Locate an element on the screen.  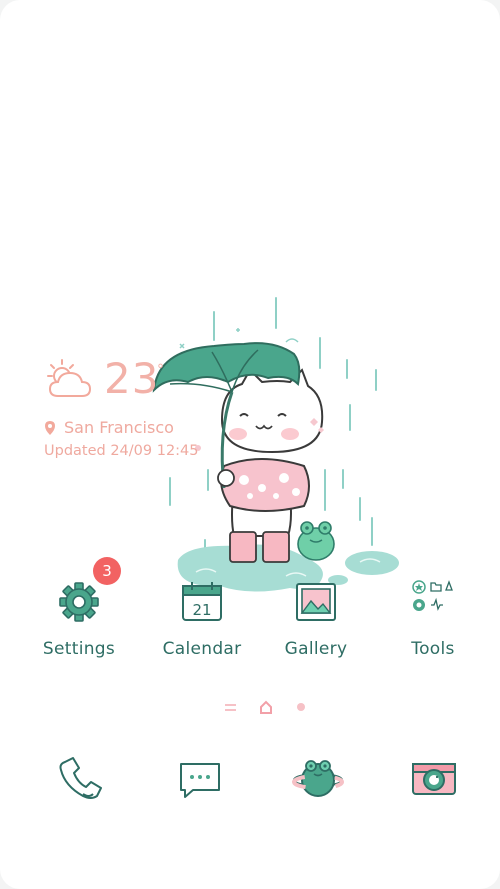
camera-icon is located at coordinates (434, 778).